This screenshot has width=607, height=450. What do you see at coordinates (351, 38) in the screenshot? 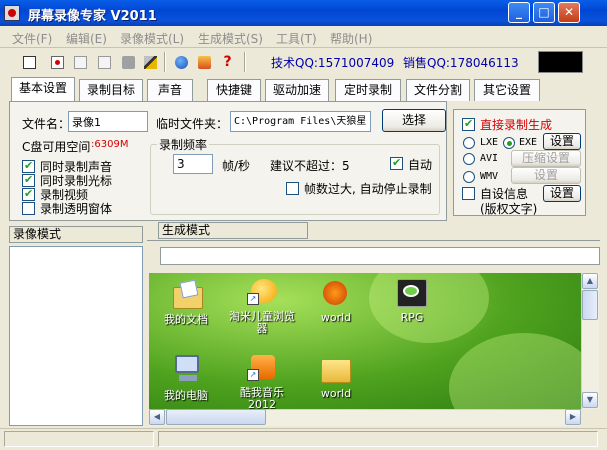
I see `menu-help: 帮助(H)` at bounding box center [351, 38].